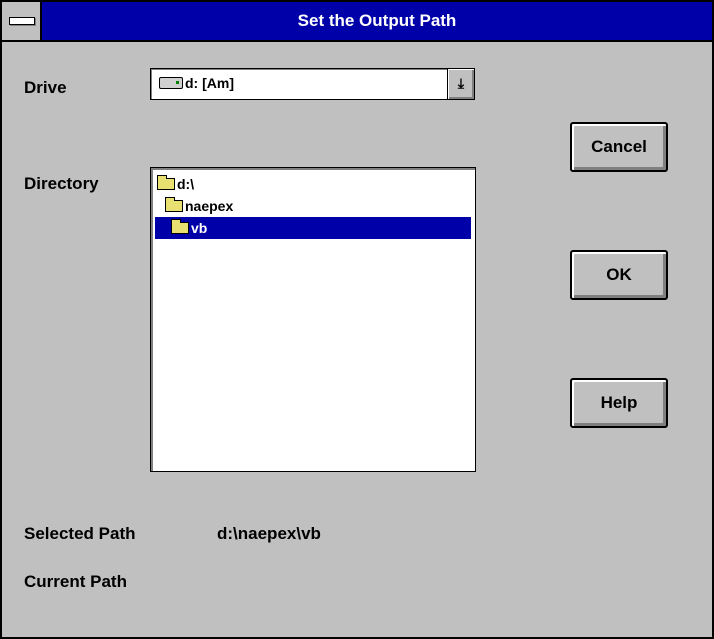  I want to click on selected-path-label: Selected Path, so click(80, 533).